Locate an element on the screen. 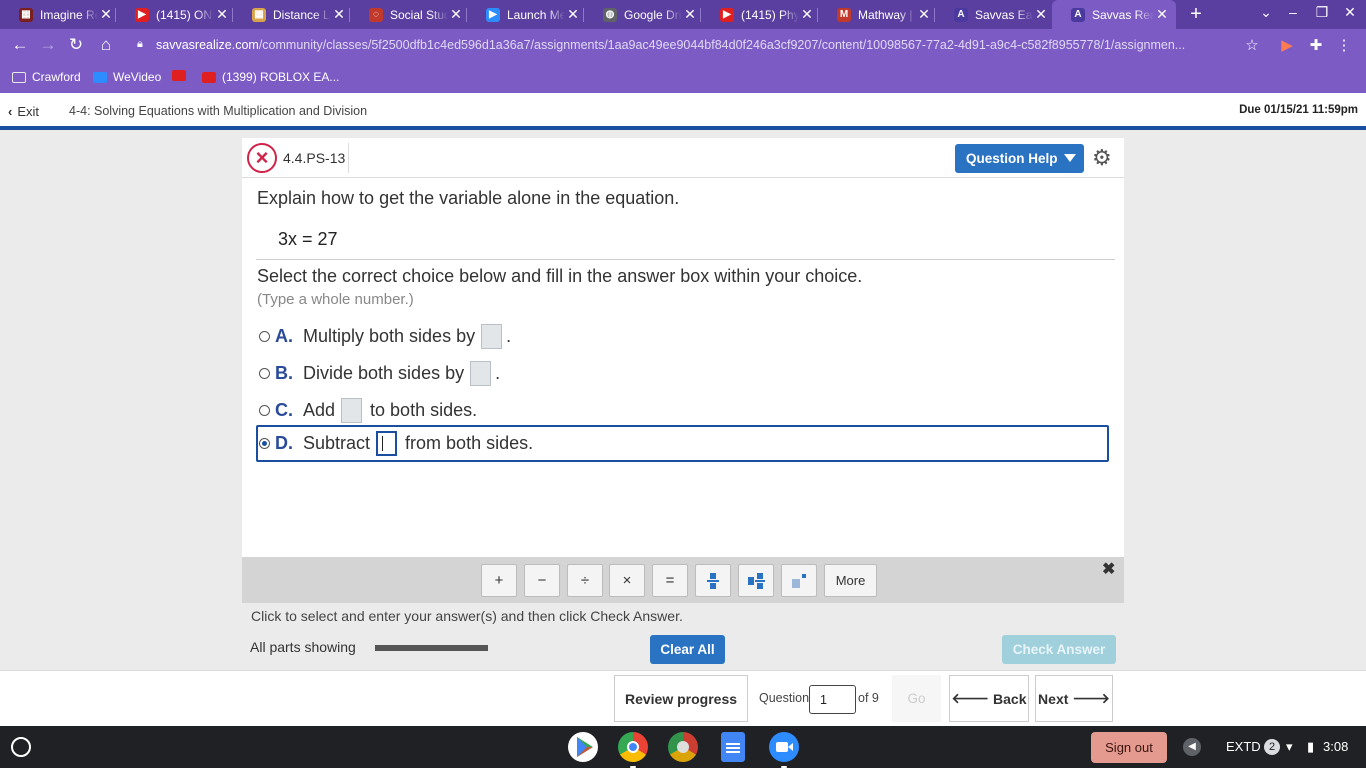 This screenshot has height=768, width=1366. more-button: More is located at coordinates (850, 580).